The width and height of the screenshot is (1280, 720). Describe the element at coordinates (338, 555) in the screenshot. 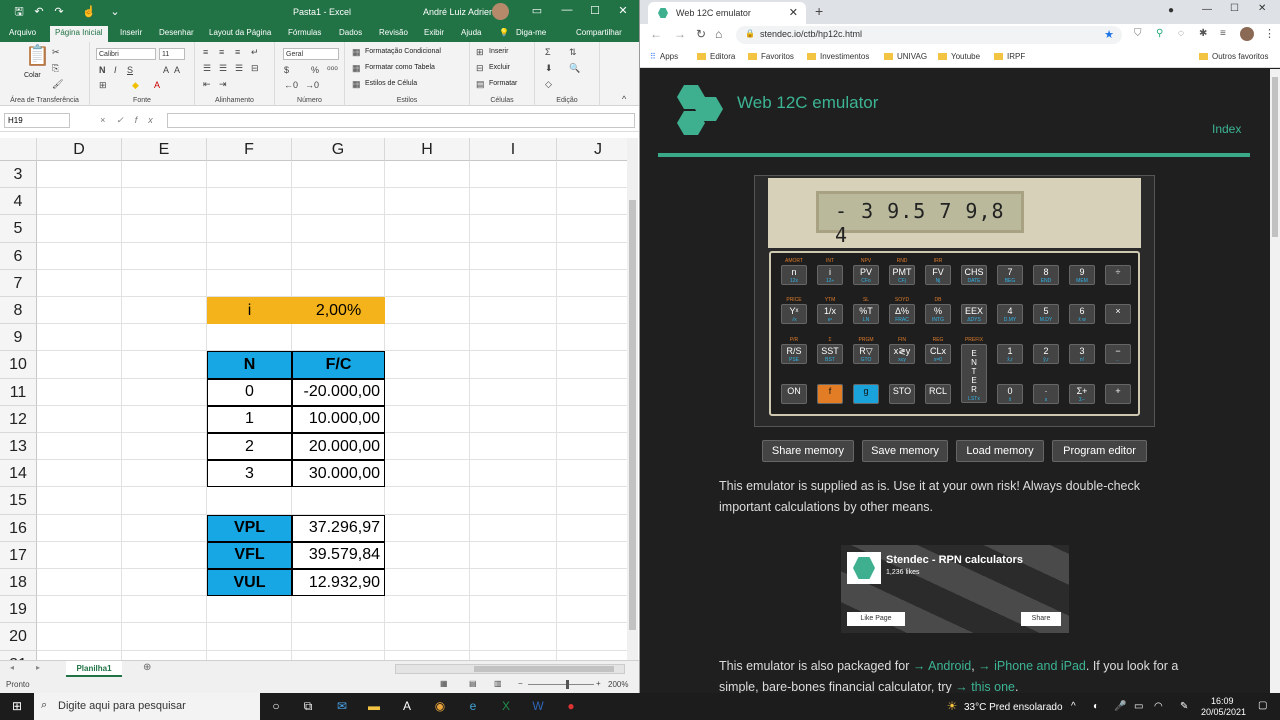

I see `result-value: 39.579,84` at that location.